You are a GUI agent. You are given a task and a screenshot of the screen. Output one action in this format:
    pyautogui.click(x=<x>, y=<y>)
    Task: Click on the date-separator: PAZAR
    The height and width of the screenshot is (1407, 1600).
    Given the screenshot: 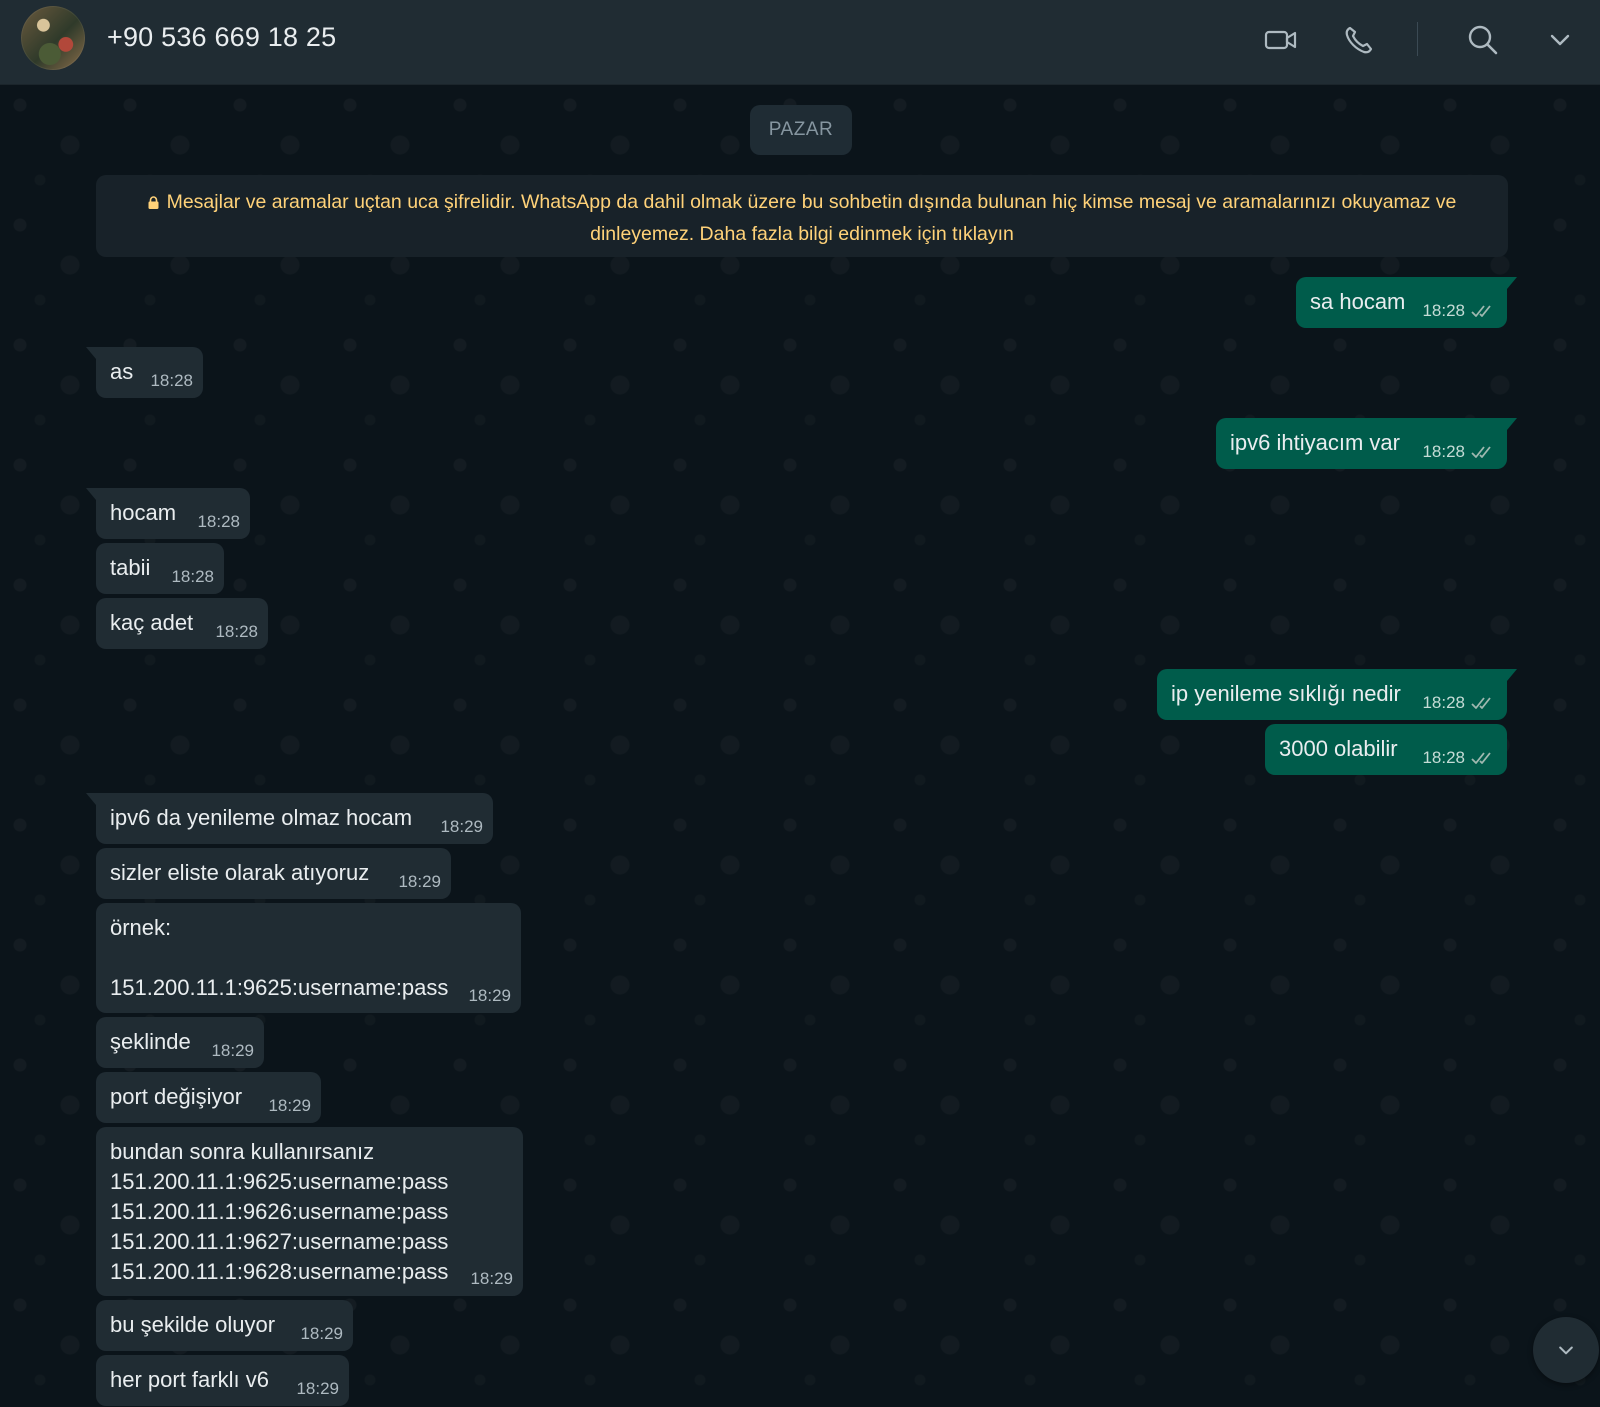 What is the action you would take?
    pyautogui.click(x=801, y=130)
    